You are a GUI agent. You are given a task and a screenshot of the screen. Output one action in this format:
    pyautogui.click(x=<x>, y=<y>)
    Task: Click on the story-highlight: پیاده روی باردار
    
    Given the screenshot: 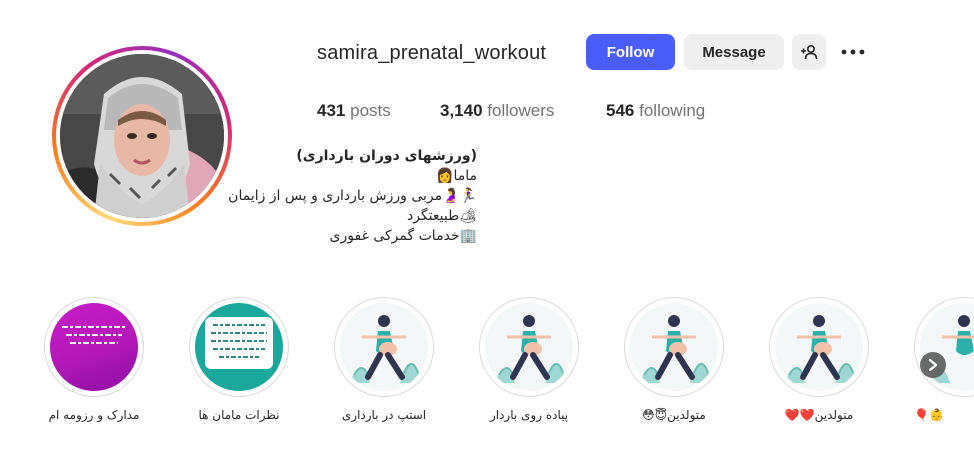 What is the action you would take?
    pyautogui.click(x=529, y=360)
    